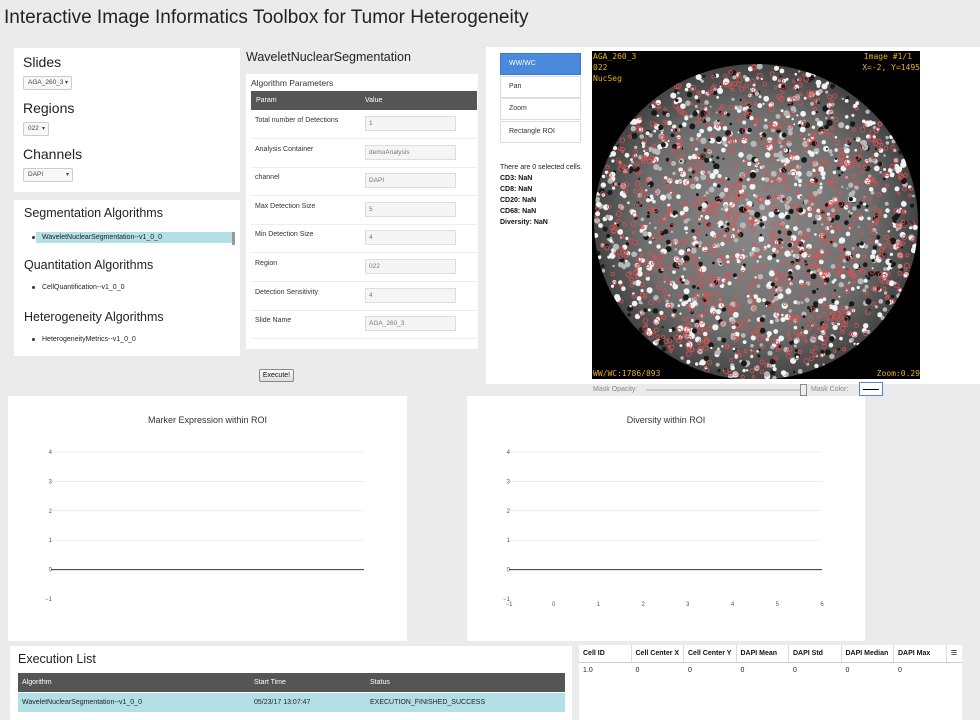 Image resolution: width=980 pixels, height=720 pixels. Describe the element at coordinates (97, 237) in the screenshot. I see `segmentation-item: WaveletNuclearSegmentation--v1_0_0` at that location.